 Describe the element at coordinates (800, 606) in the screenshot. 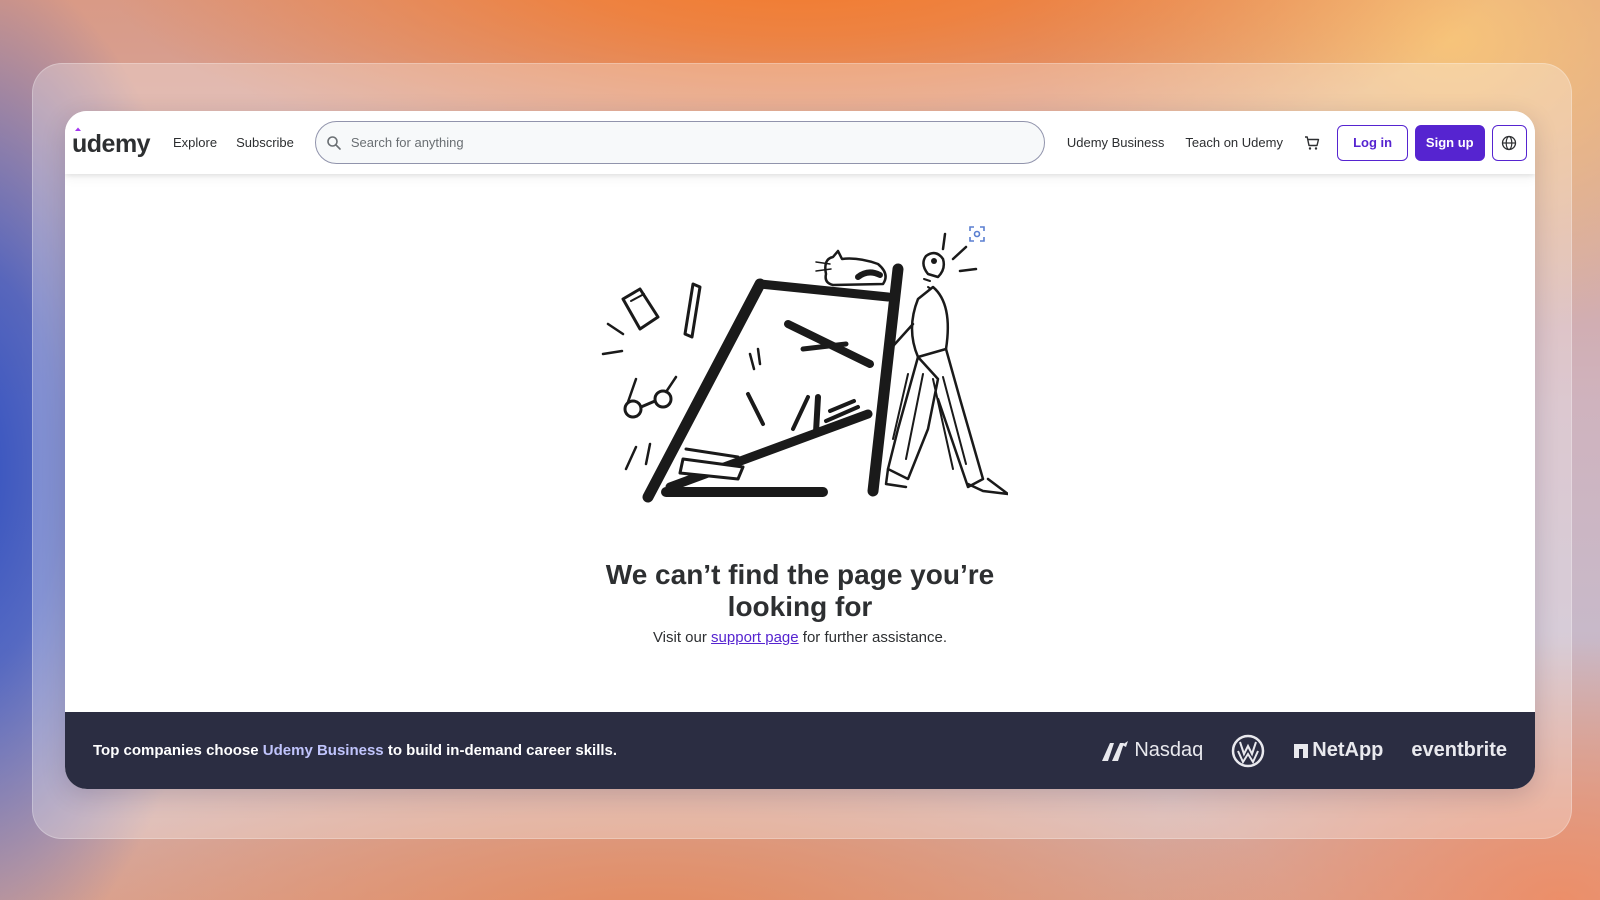

I see `page-title-line2: looking for` at that location.